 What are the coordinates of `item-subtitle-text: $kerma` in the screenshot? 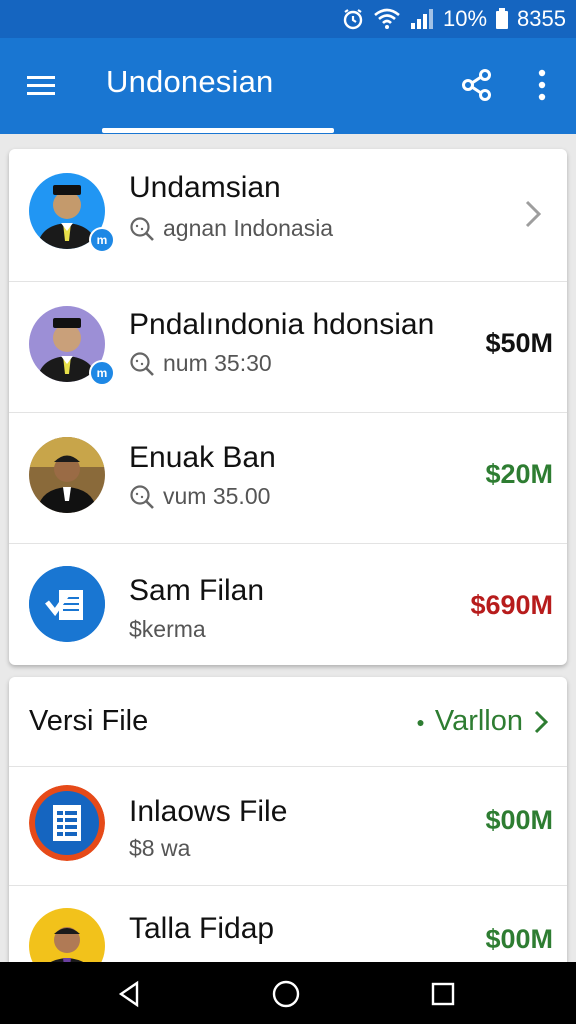 It's located at (167, 629).